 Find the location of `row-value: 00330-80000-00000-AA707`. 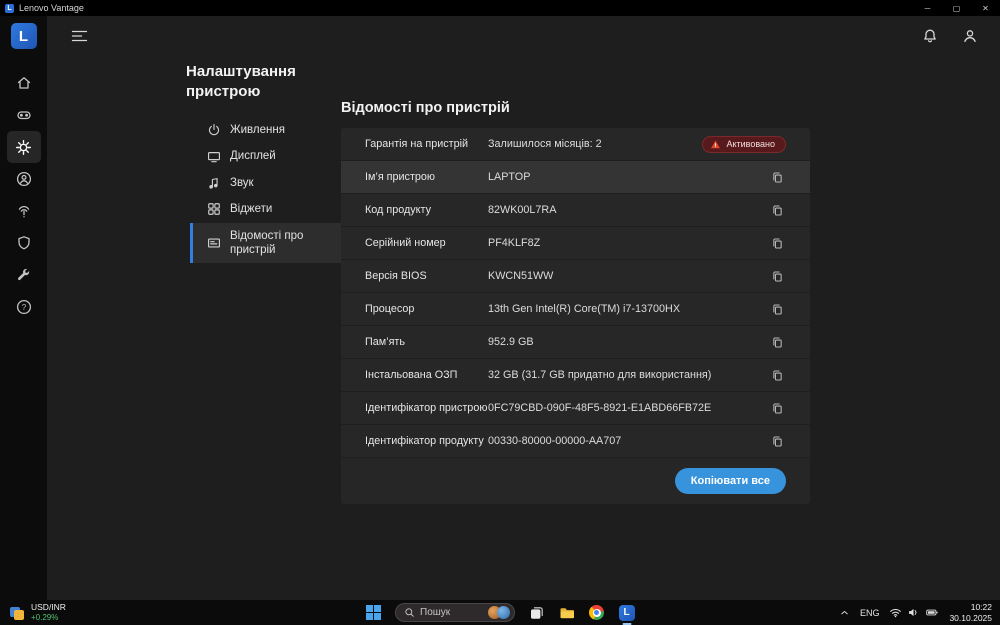

row-value: 00330-80000-00000-AA707 is located at coordinates (555, 441).